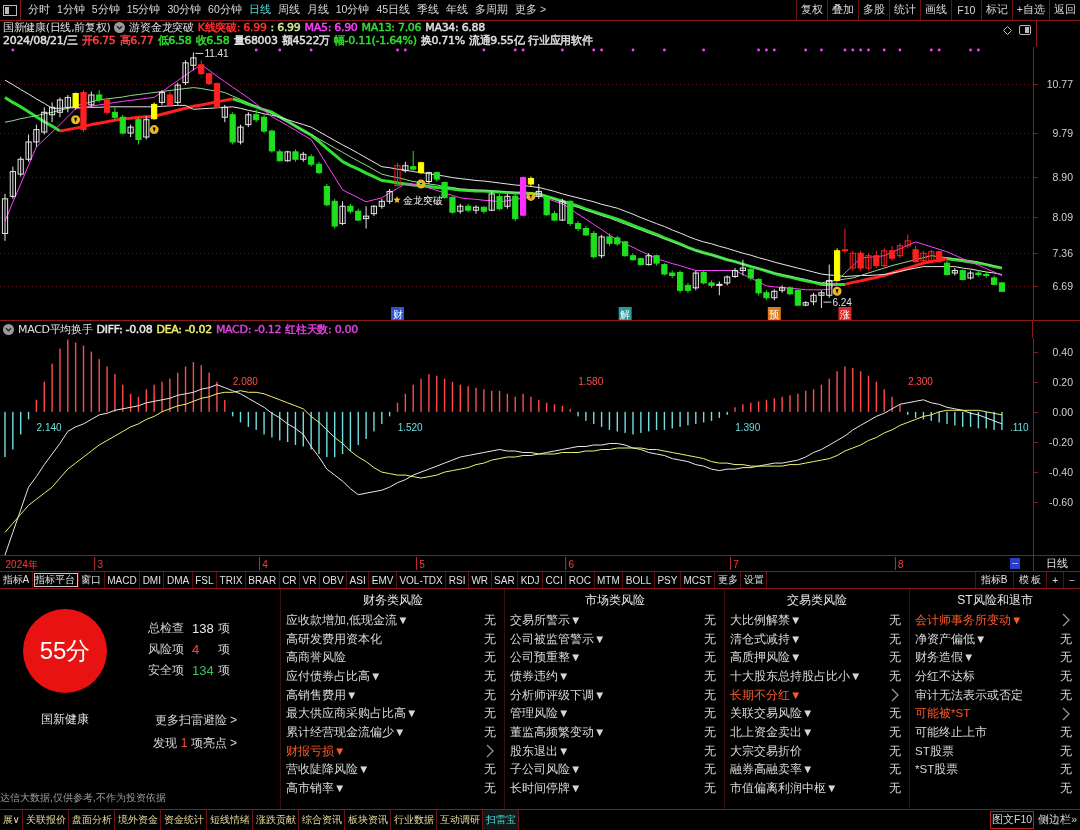 This screenshot has width=1080, height=830. Describe the element at coordinates (91, 580) in the screenshot. I see `indicator-tab: 窗口` at that location.